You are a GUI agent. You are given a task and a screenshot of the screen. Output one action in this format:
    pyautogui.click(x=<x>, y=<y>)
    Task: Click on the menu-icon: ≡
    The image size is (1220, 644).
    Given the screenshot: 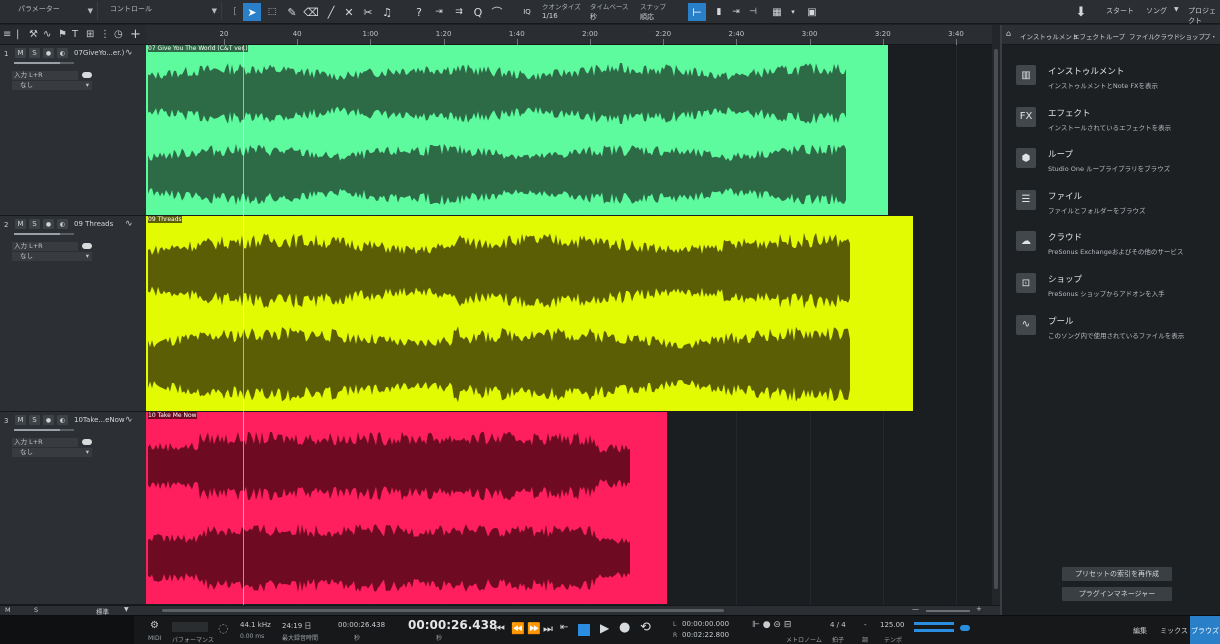 What is the action you would take?
    pyautogui.click(x=7, y=34)
    